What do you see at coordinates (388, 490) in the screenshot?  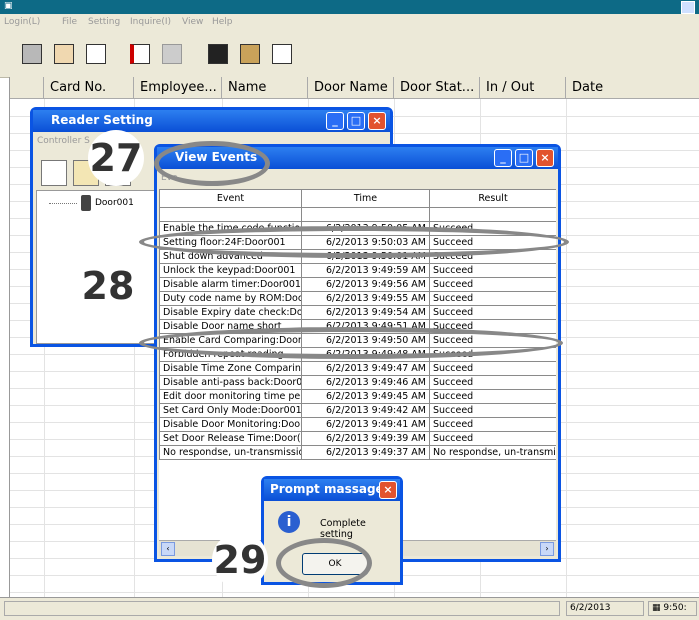 I see `prompt-close-button: ×` at bounding box center [388, 490].